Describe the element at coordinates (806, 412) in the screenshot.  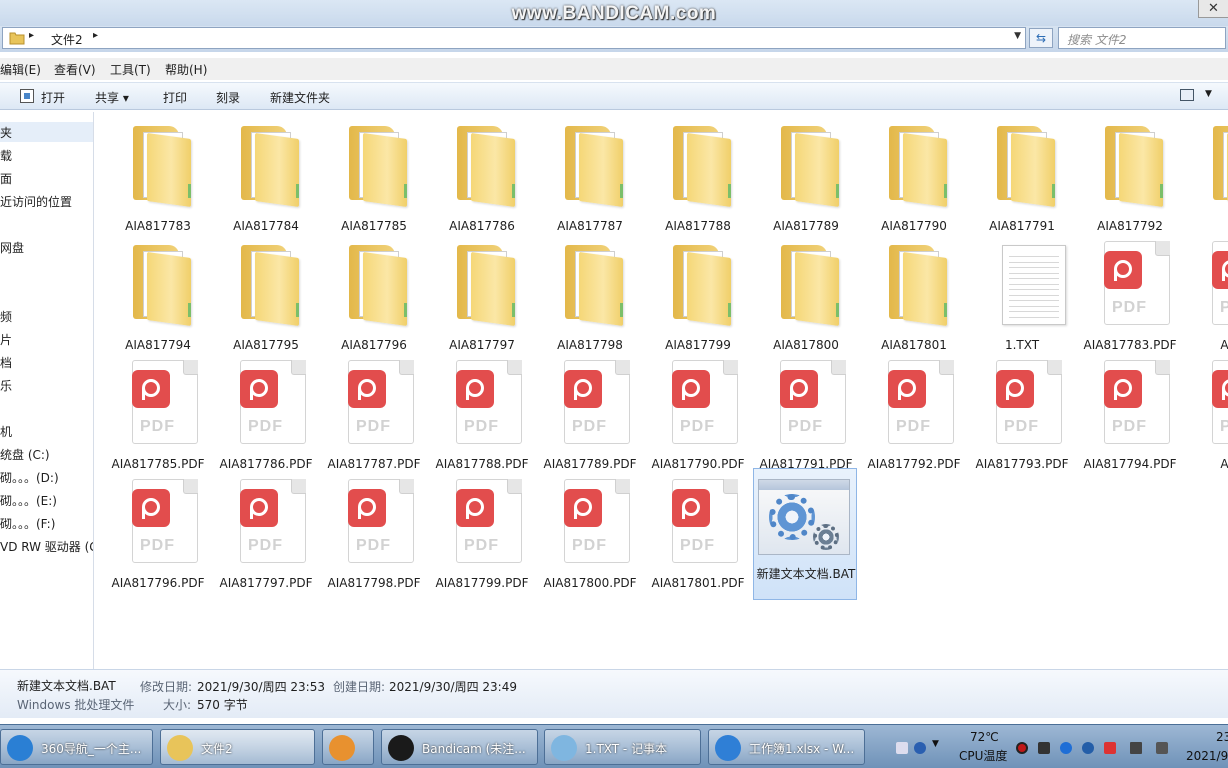
I see `file-item: PDF AIA817791.PDF` at that location.